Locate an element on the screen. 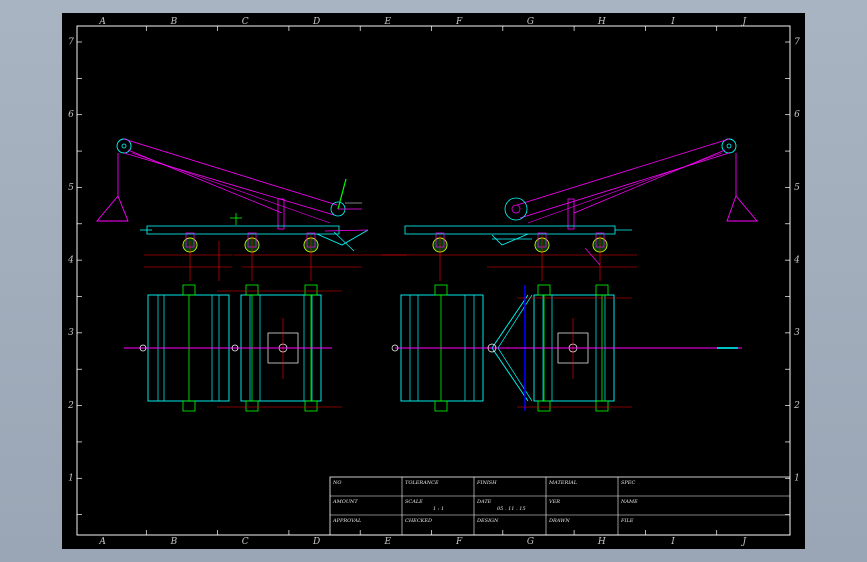 The image size is (867, 562). tb-material: MATERIAL is located at coordinates (563, 483).